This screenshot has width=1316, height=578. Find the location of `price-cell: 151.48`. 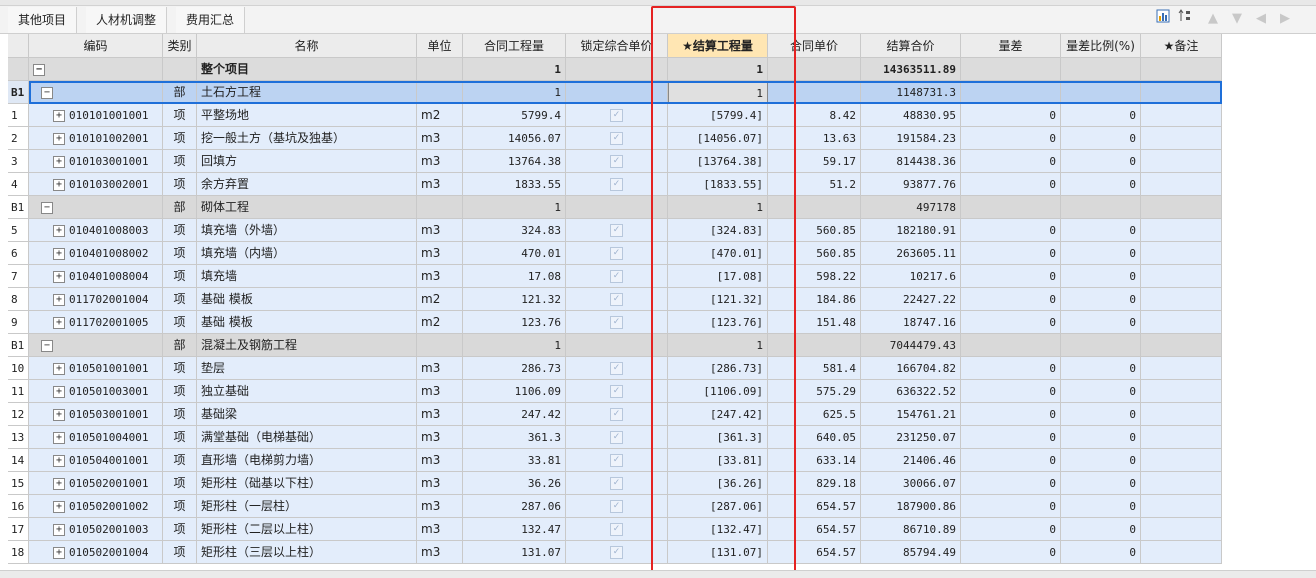

price-cell: 151.48 is located at coordinates (814, 322).